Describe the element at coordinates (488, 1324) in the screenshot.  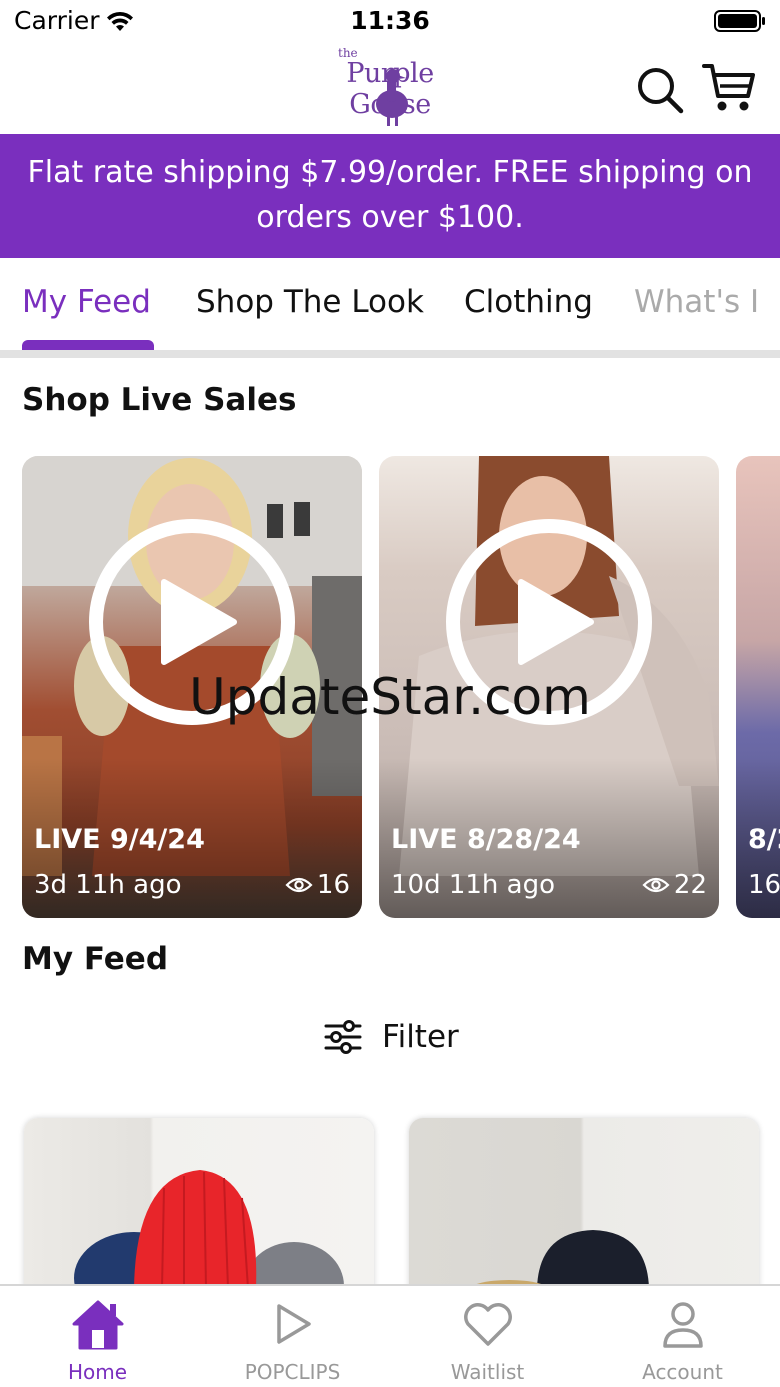
I see `heart-icon` at that location.